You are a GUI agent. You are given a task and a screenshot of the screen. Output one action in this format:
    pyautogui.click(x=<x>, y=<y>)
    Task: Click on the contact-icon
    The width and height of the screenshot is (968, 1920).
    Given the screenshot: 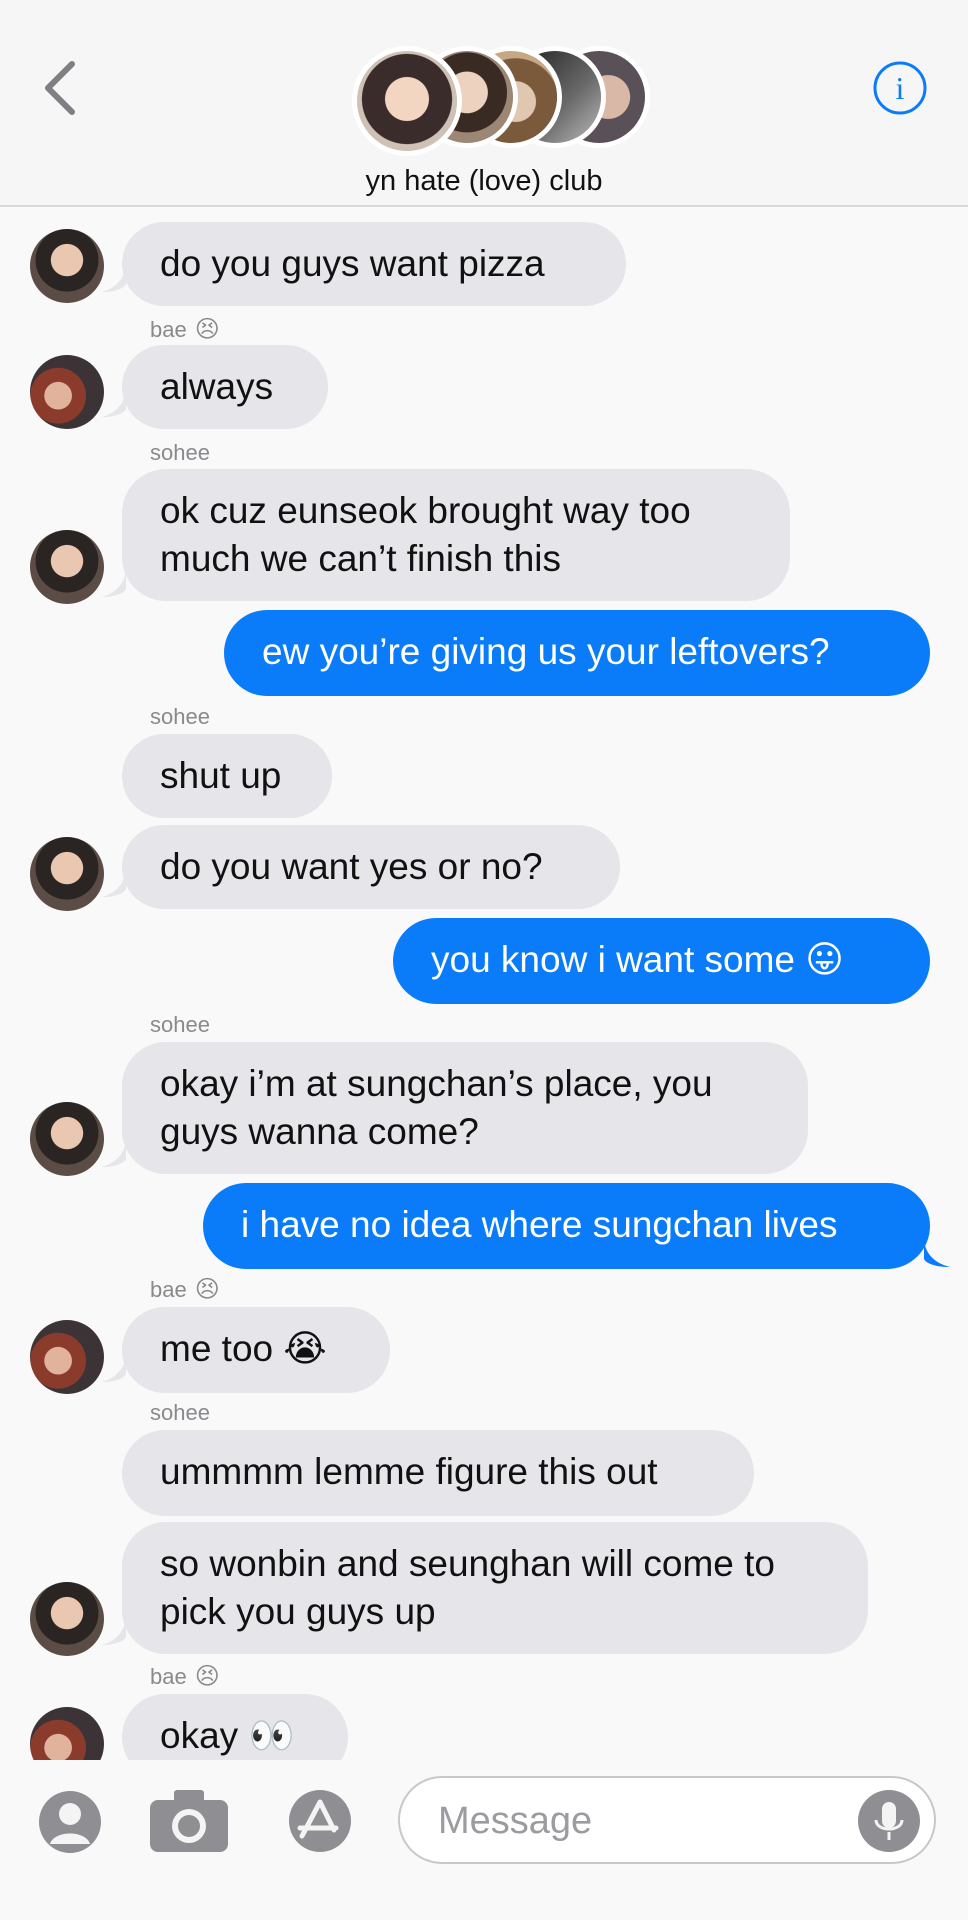 What is the action you would take?
    pyautogui.click(x=70, y=1822)
    